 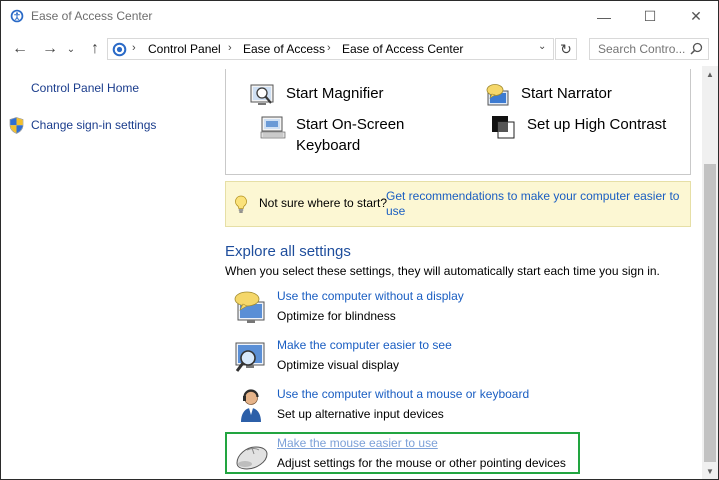 I want to click on narrator-icon, so click(x=497, y=95).